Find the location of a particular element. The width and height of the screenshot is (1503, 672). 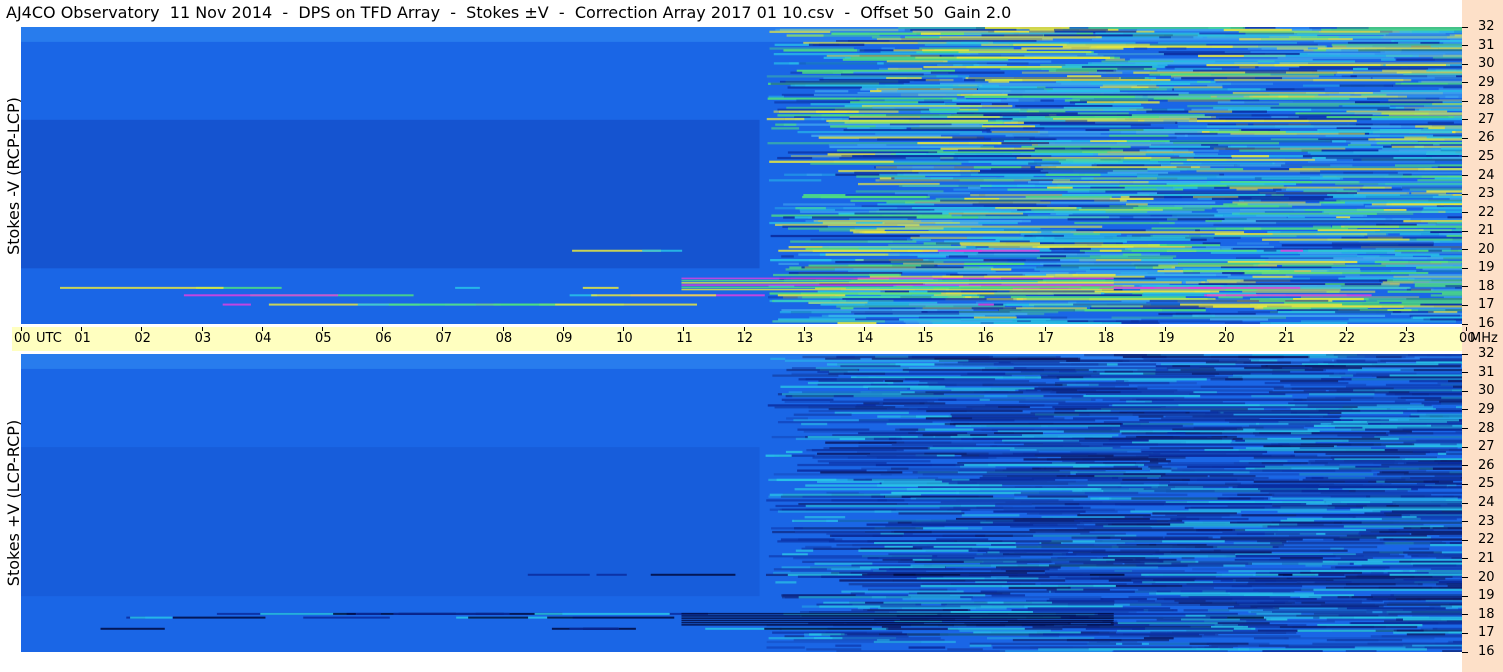

top-freq-tick-label: 21 is located at coordinates (1486, 231).